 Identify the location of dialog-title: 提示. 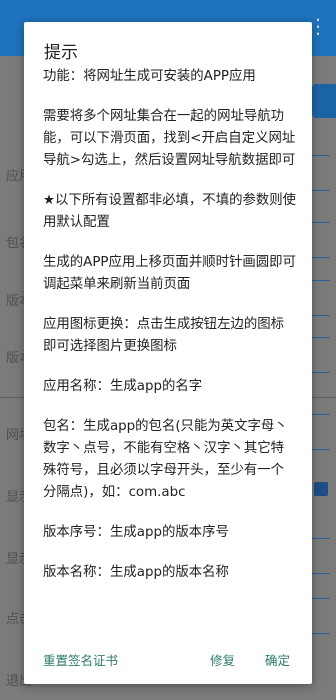
(61, 53).